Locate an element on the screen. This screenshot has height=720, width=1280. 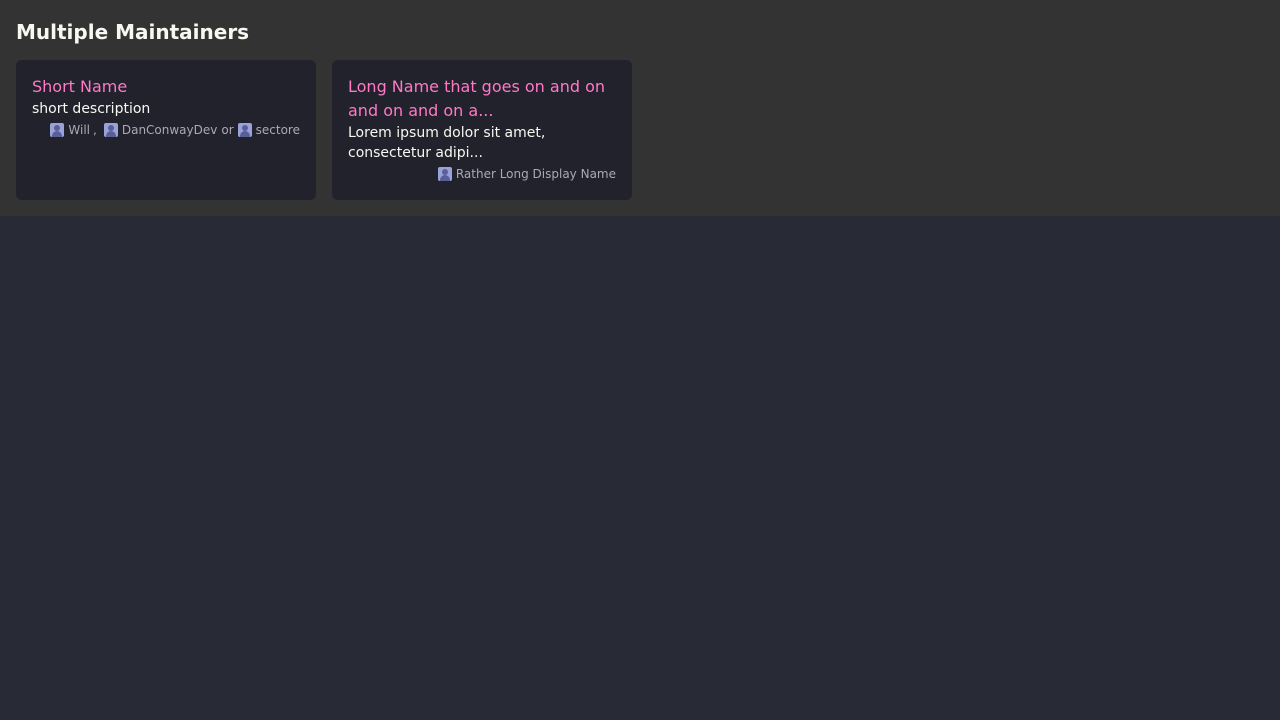
repo-card-description: short description is located at coordinates (91, 109).